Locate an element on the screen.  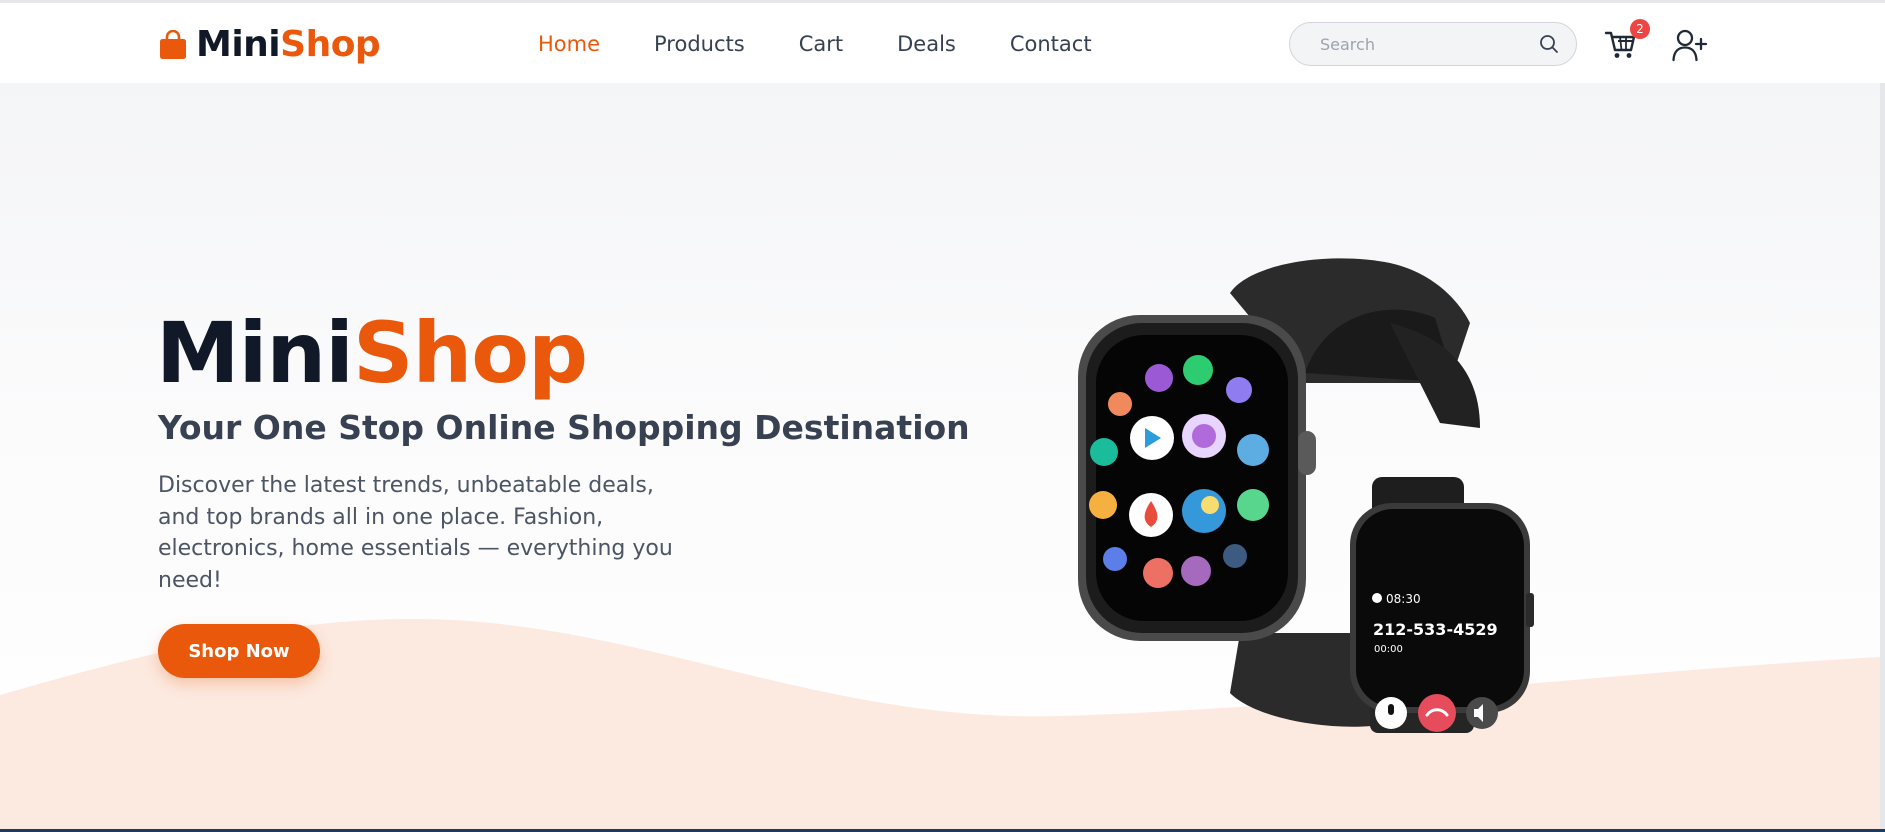
search-bar is located at coordinates (1433, 44).